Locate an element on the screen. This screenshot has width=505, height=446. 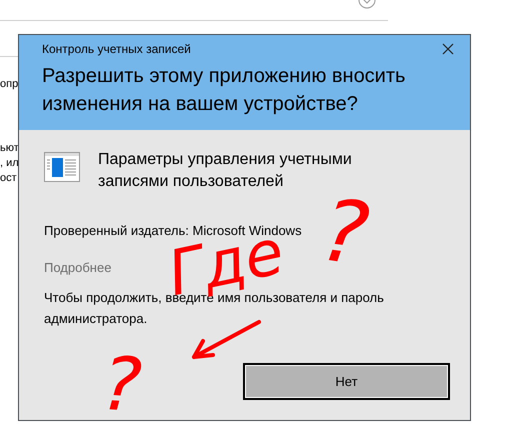
window-title: Контроль учетных записей is located at coordinates (116, 49).